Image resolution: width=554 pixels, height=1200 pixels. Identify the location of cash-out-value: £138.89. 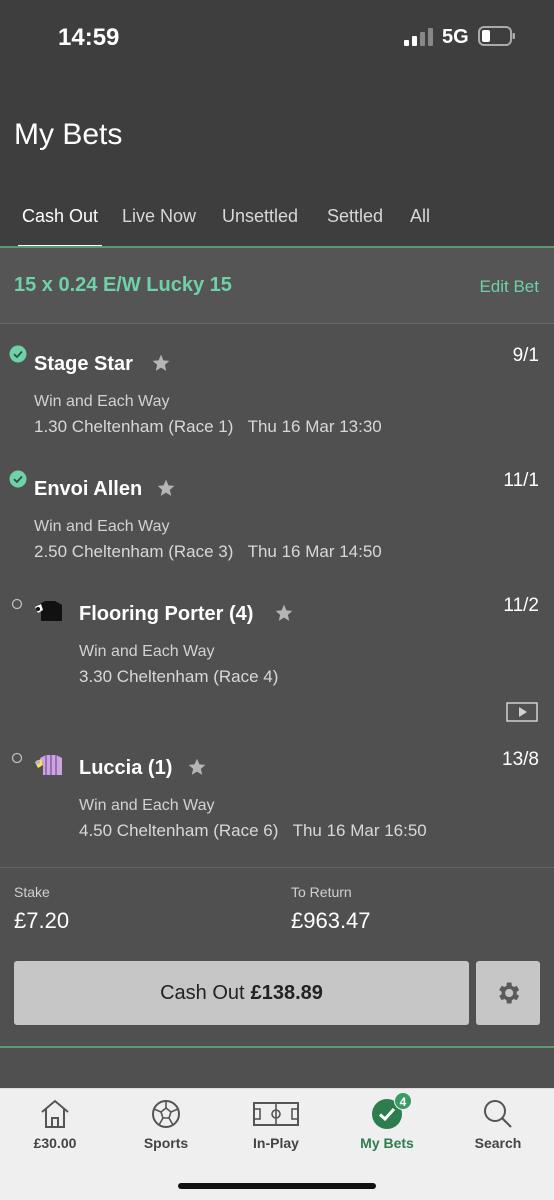
(286, 992).